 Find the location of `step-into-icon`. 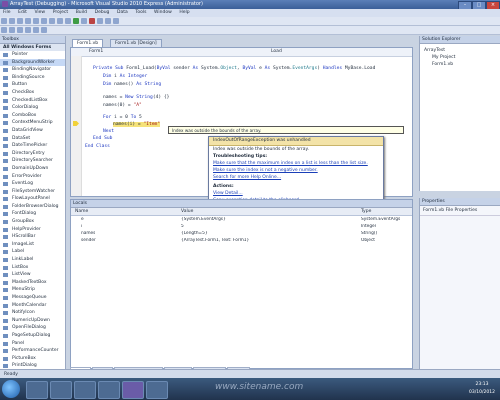

step-into-icon is located at coordinates (100, 21).